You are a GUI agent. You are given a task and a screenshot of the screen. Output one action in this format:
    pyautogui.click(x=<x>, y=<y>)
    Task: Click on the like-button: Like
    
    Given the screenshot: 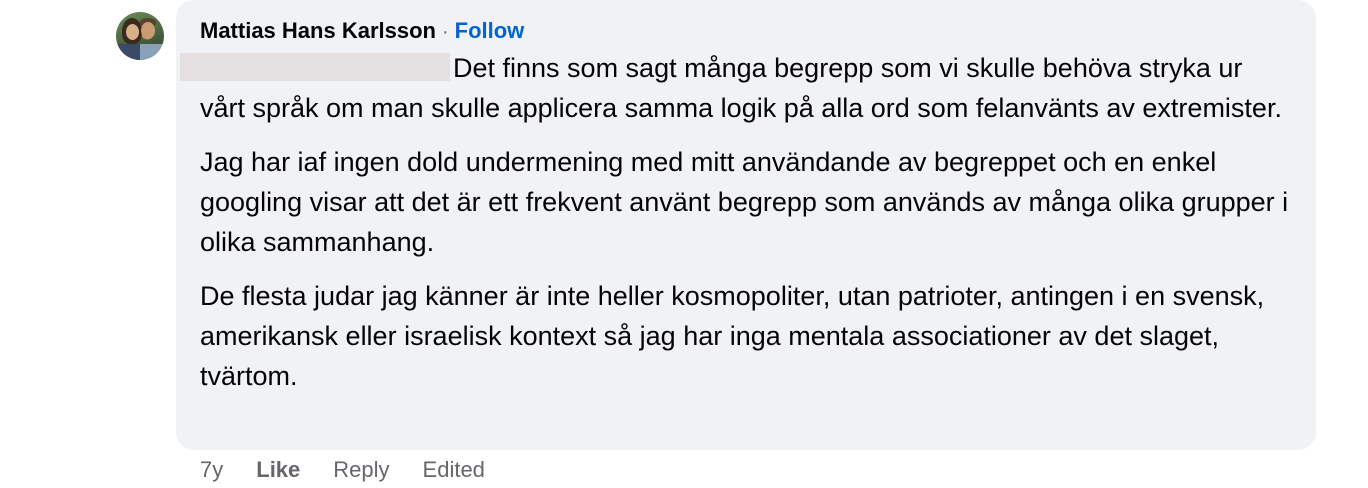 What is the action you would take?
    pyautogui.click(x=278, y=470)
    